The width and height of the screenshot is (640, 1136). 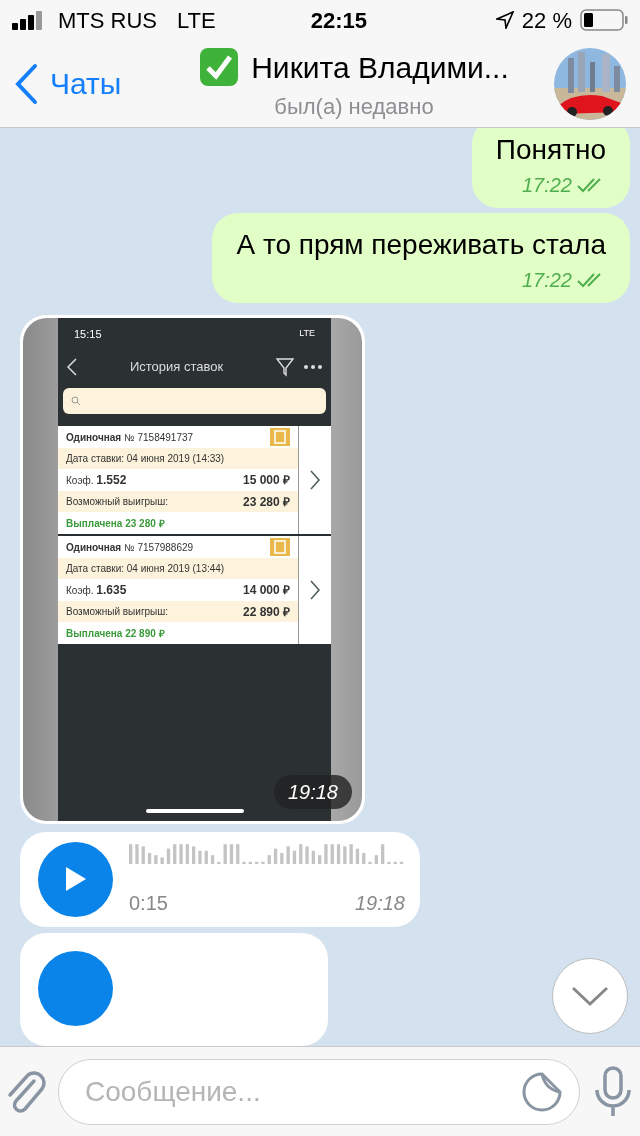 I want to click on back-button: Чаты, so click(x=84, y=83).